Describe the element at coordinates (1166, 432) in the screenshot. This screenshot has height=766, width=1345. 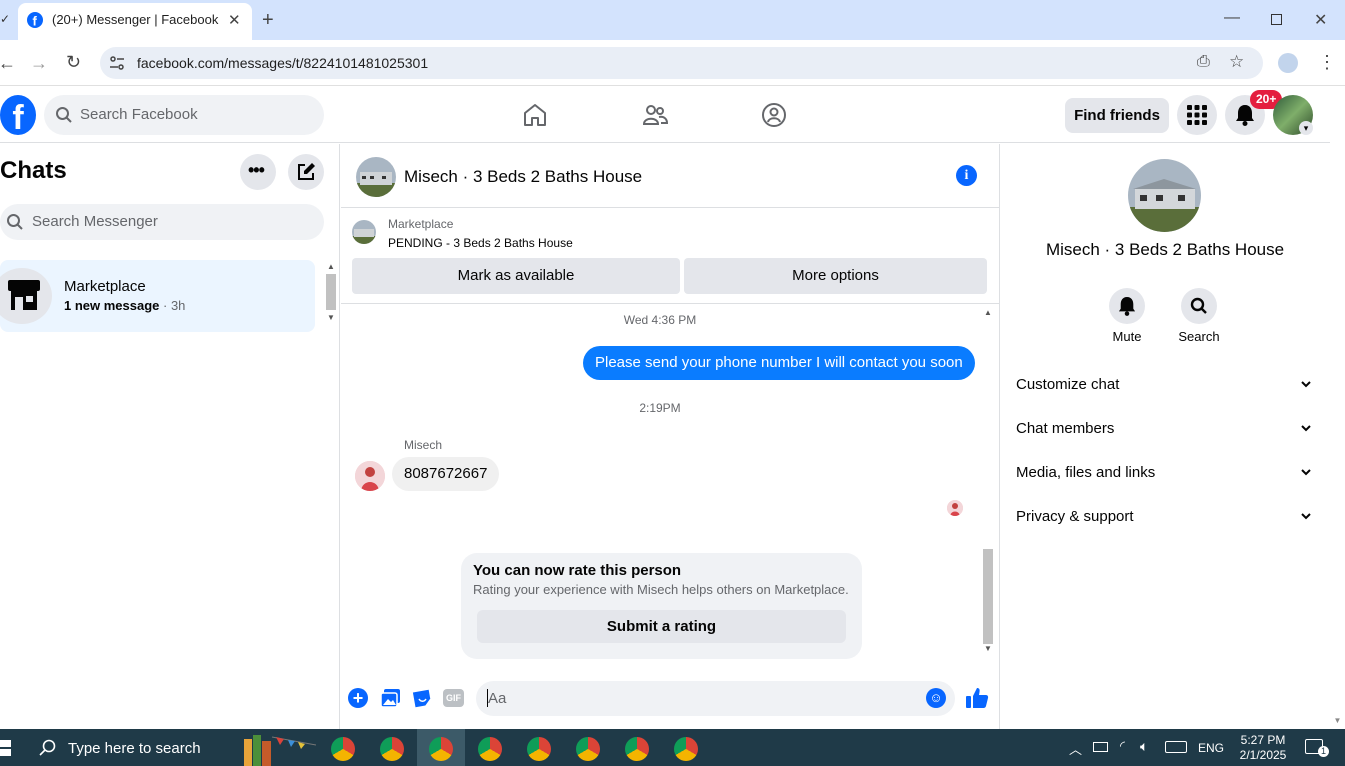
I see `chat-members-section: Chat members` at that location.